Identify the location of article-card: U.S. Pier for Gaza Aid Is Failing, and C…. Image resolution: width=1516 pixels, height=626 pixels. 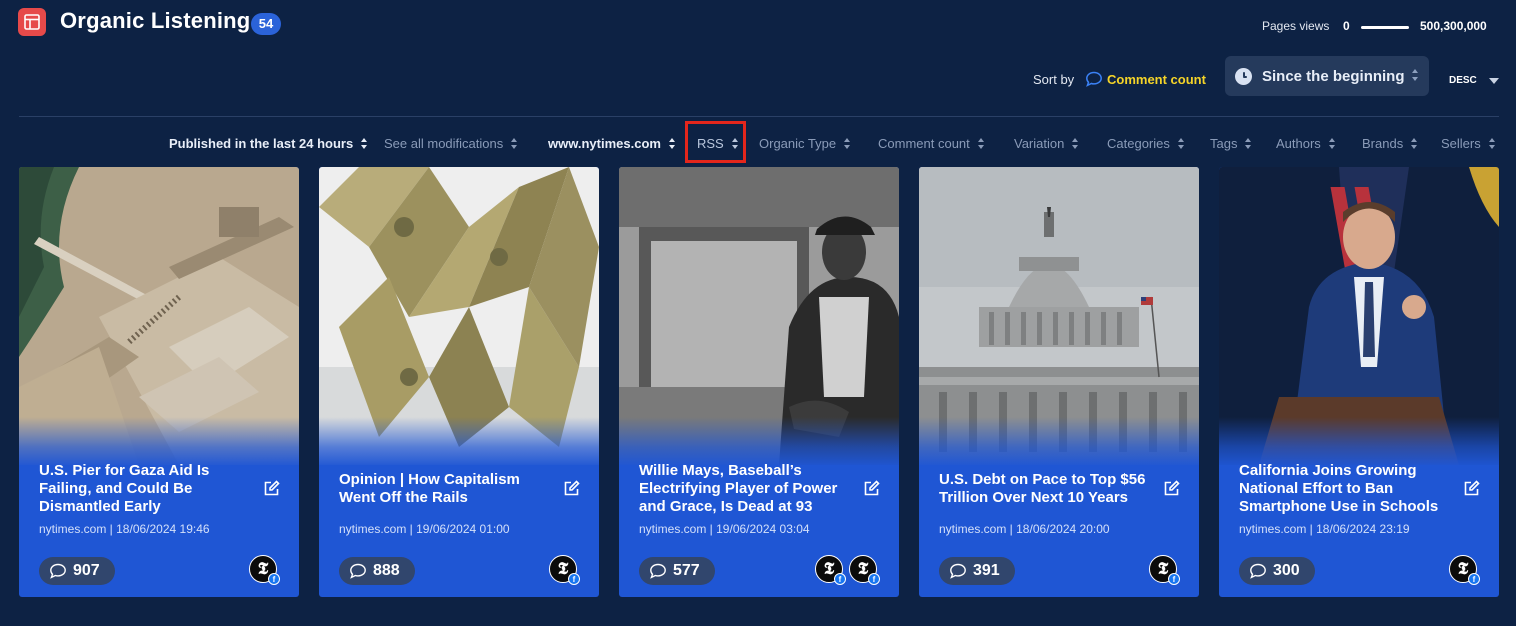
(159, 382).